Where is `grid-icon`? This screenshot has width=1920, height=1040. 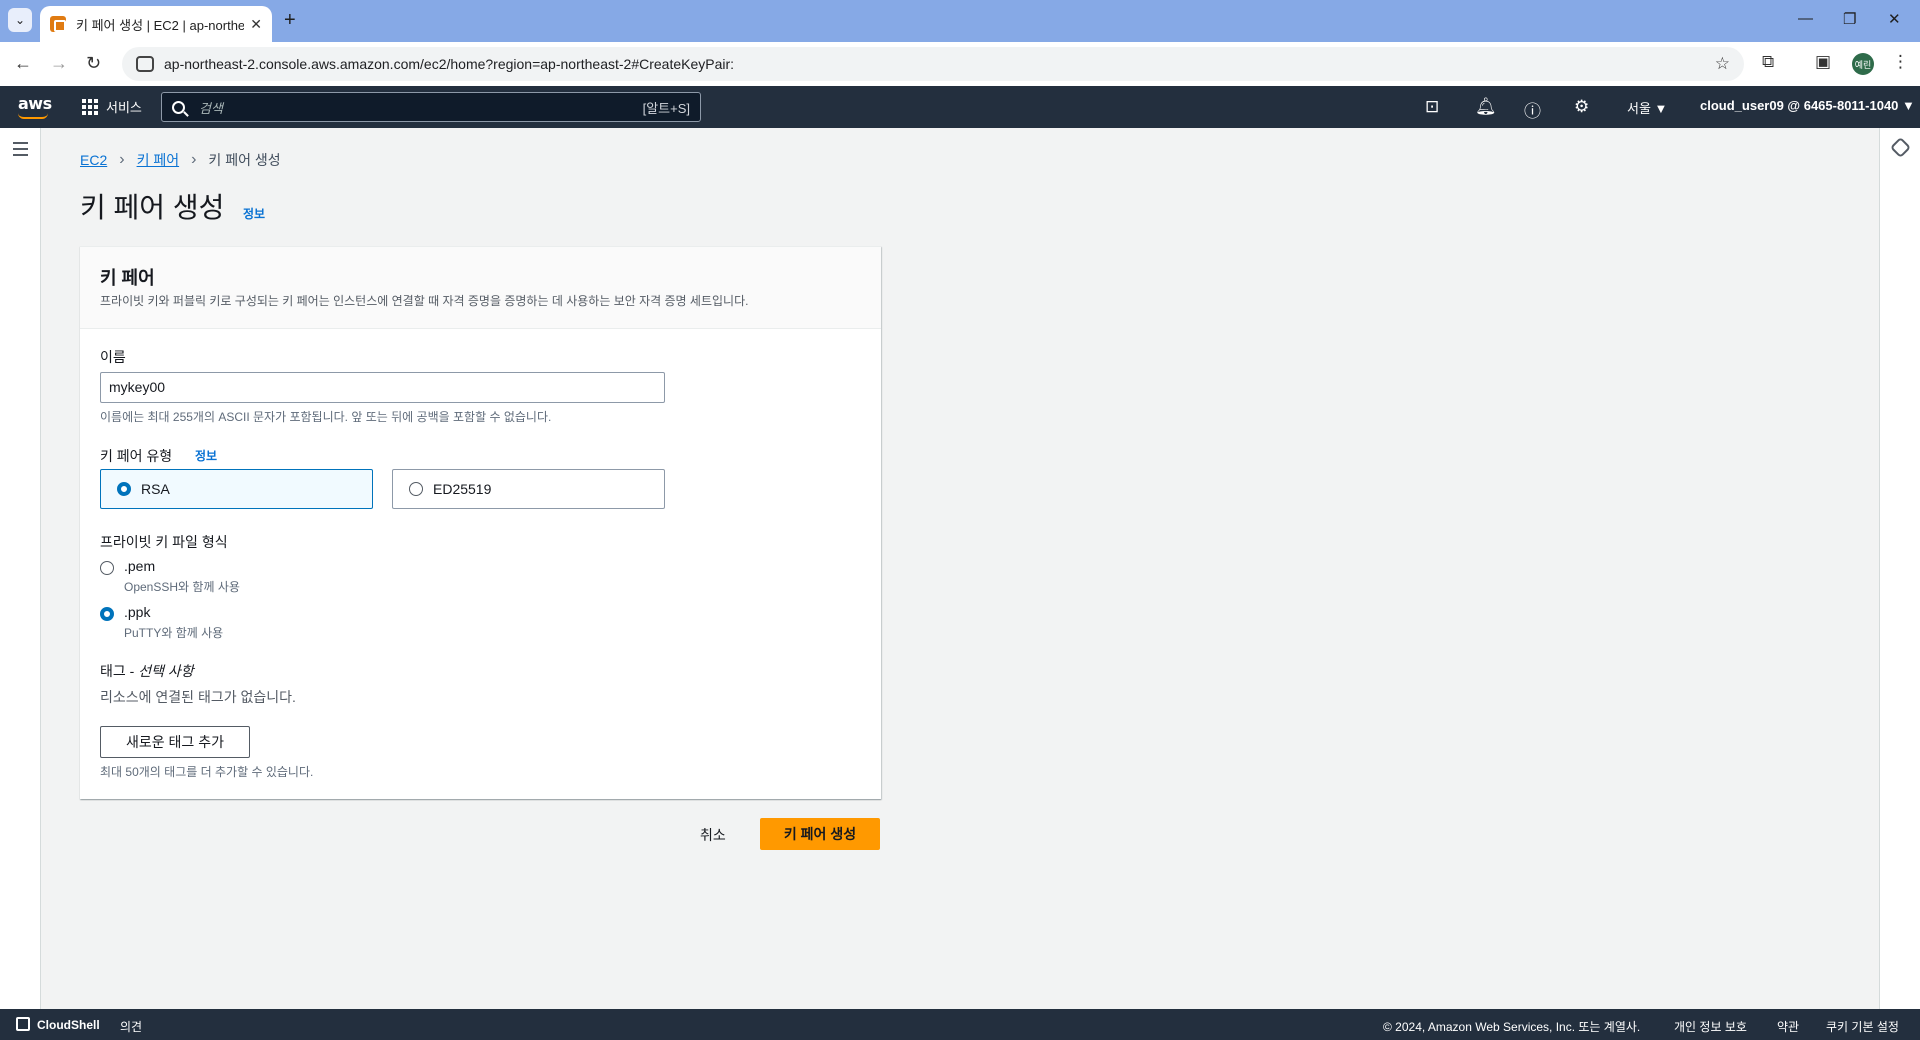 grid-icon is located at coordinates (90, 106).